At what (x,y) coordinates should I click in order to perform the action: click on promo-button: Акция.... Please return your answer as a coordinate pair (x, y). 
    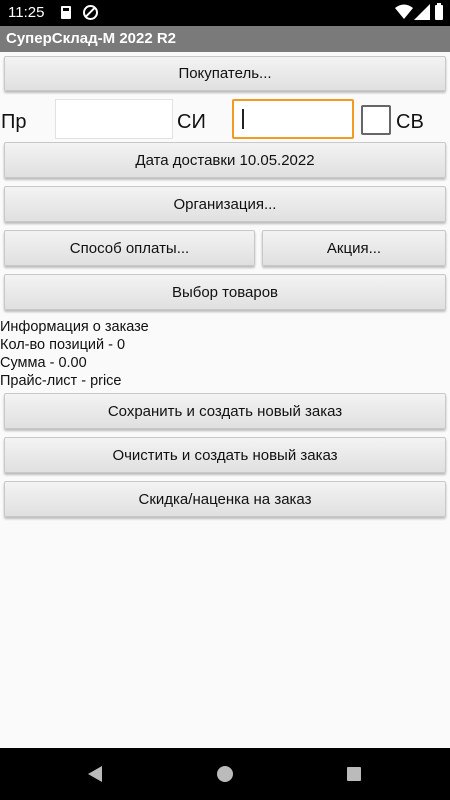
    Looking at the image, I should click on (354, 248).